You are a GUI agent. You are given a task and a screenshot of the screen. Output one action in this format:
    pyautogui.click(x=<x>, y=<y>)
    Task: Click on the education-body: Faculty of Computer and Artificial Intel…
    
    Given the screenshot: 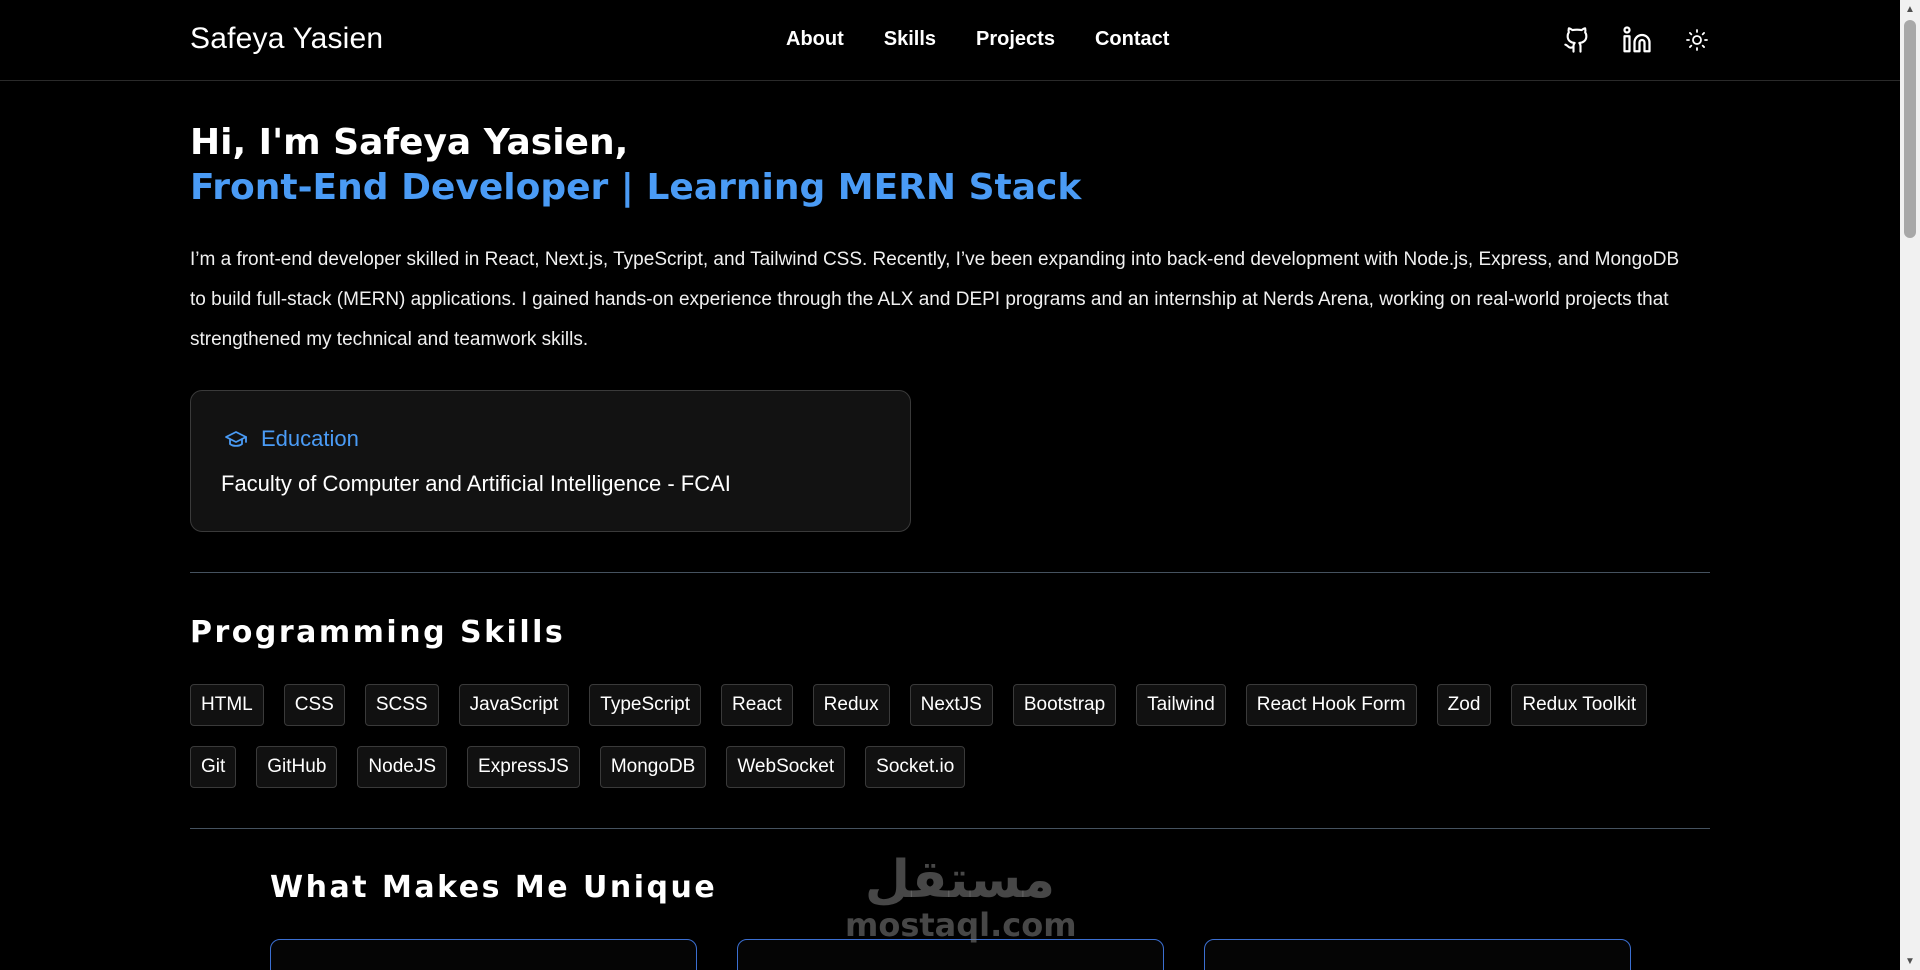 What is the action you would take?
    pyautogui.click(x=476, y=483)
    